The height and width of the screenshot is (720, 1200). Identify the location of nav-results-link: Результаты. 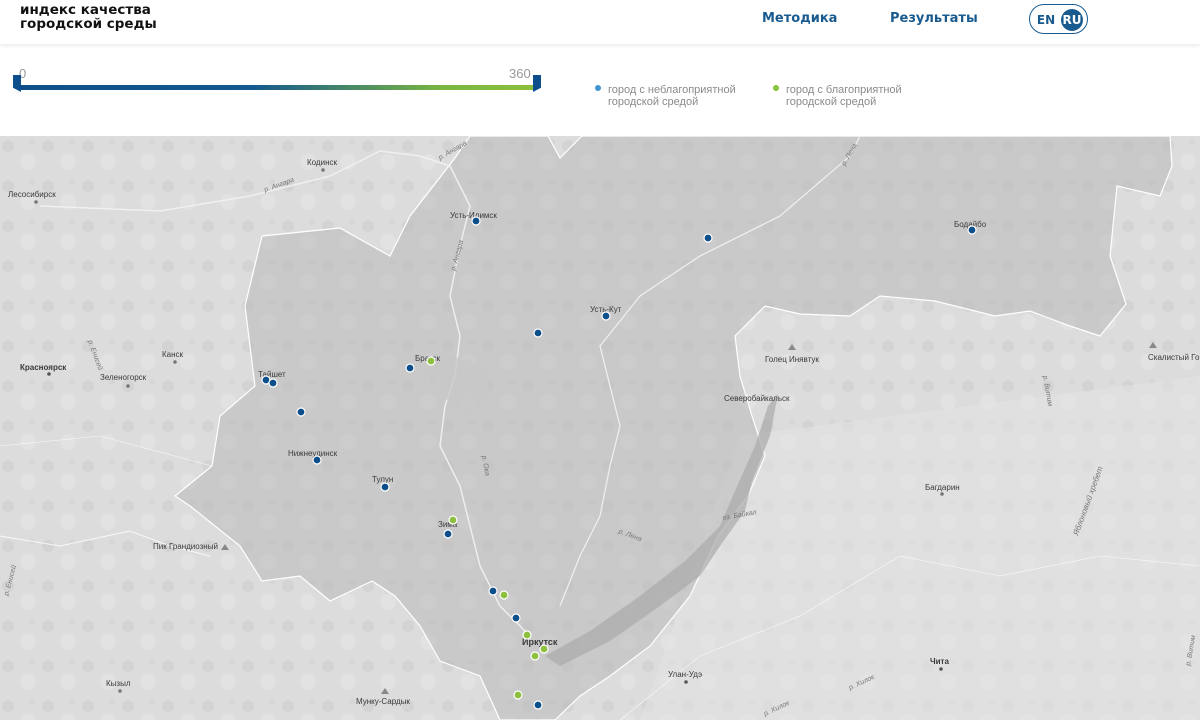
(934, 18).